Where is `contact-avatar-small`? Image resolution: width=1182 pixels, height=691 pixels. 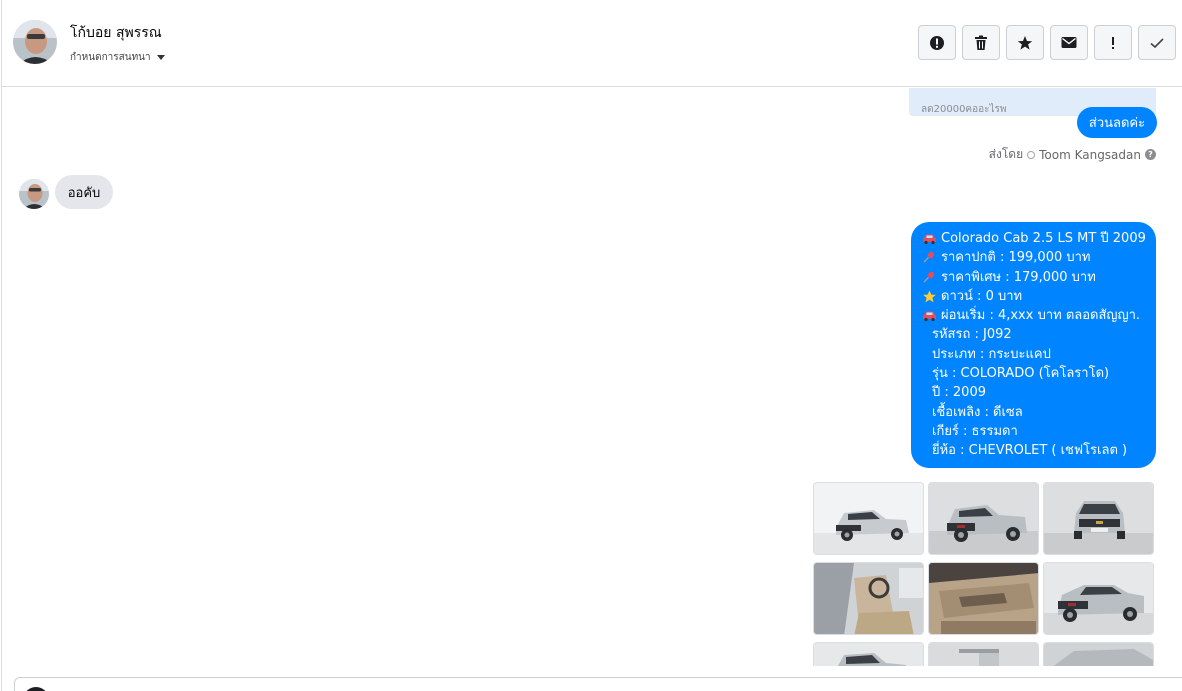 contact-avatar-small is located at coordinates (34, 194).